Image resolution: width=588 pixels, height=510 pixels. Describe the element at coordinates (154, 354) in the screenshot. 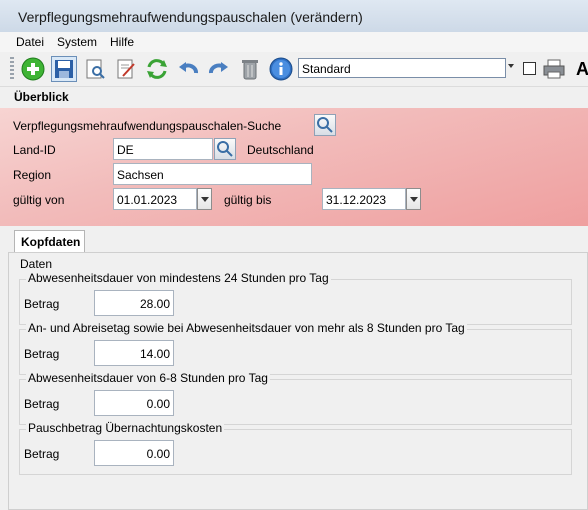

I see `group-8h-value: 14.00` at that location.